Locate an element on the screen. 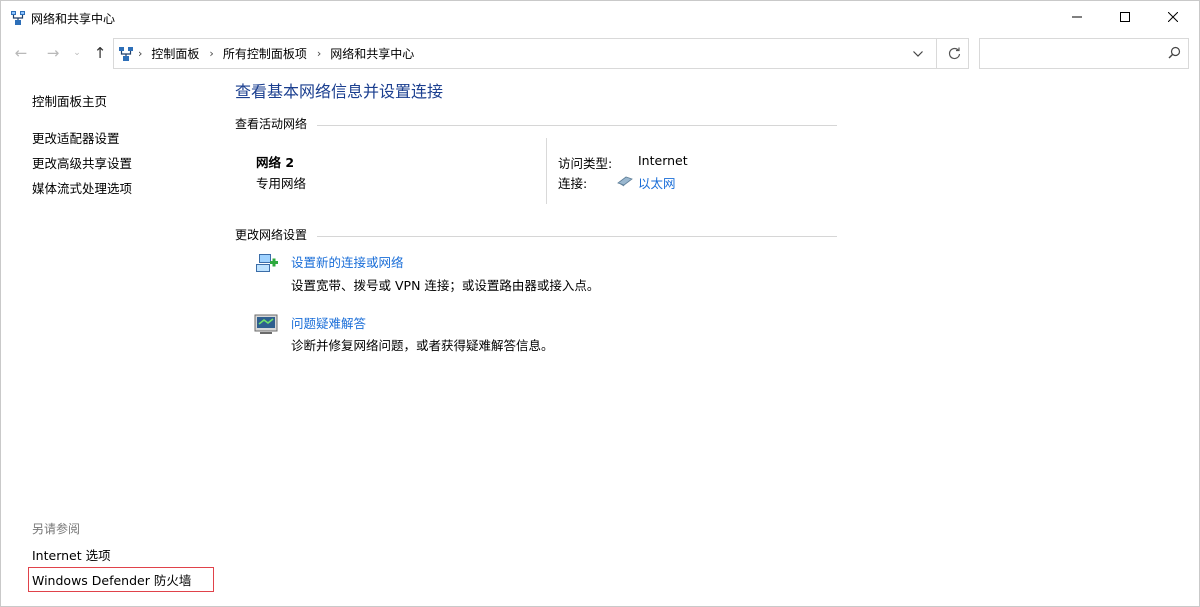  sidebar-item-control-panel-home: 控制面板主页 is located at coordinates (69, 100).